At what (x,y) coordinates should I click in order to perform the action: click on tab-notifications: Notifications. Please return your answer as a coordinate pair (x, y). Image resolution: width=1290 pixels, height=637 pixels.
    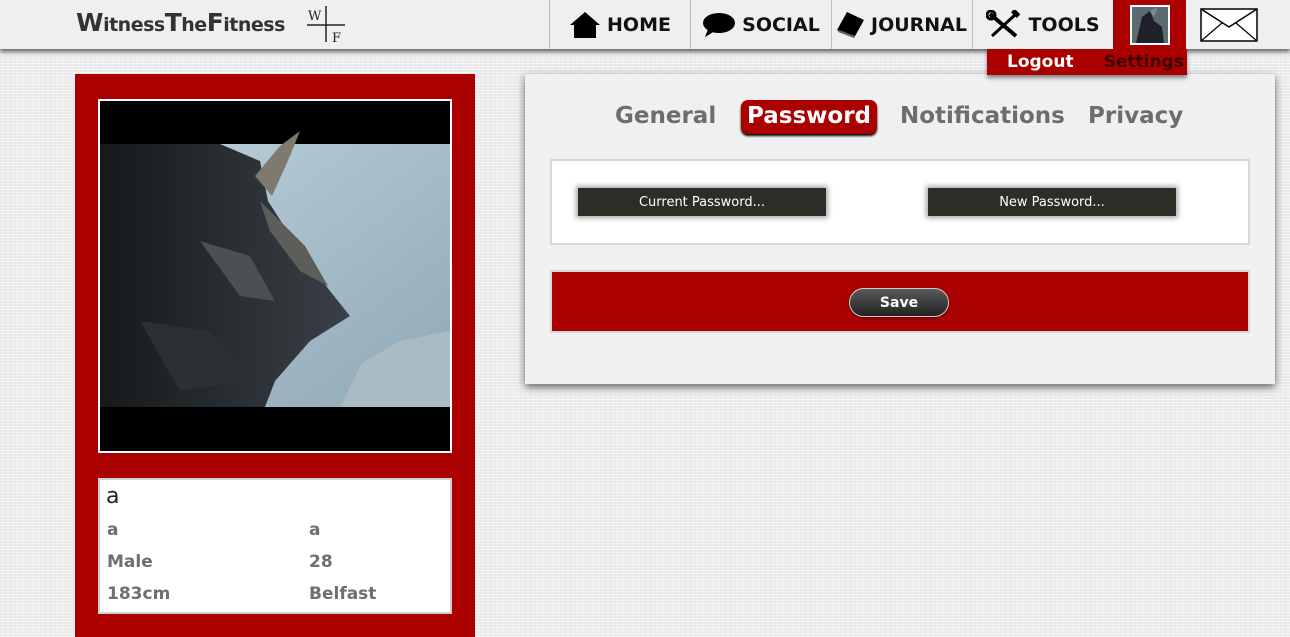
    Looking at the image, I should click on (982, 117).